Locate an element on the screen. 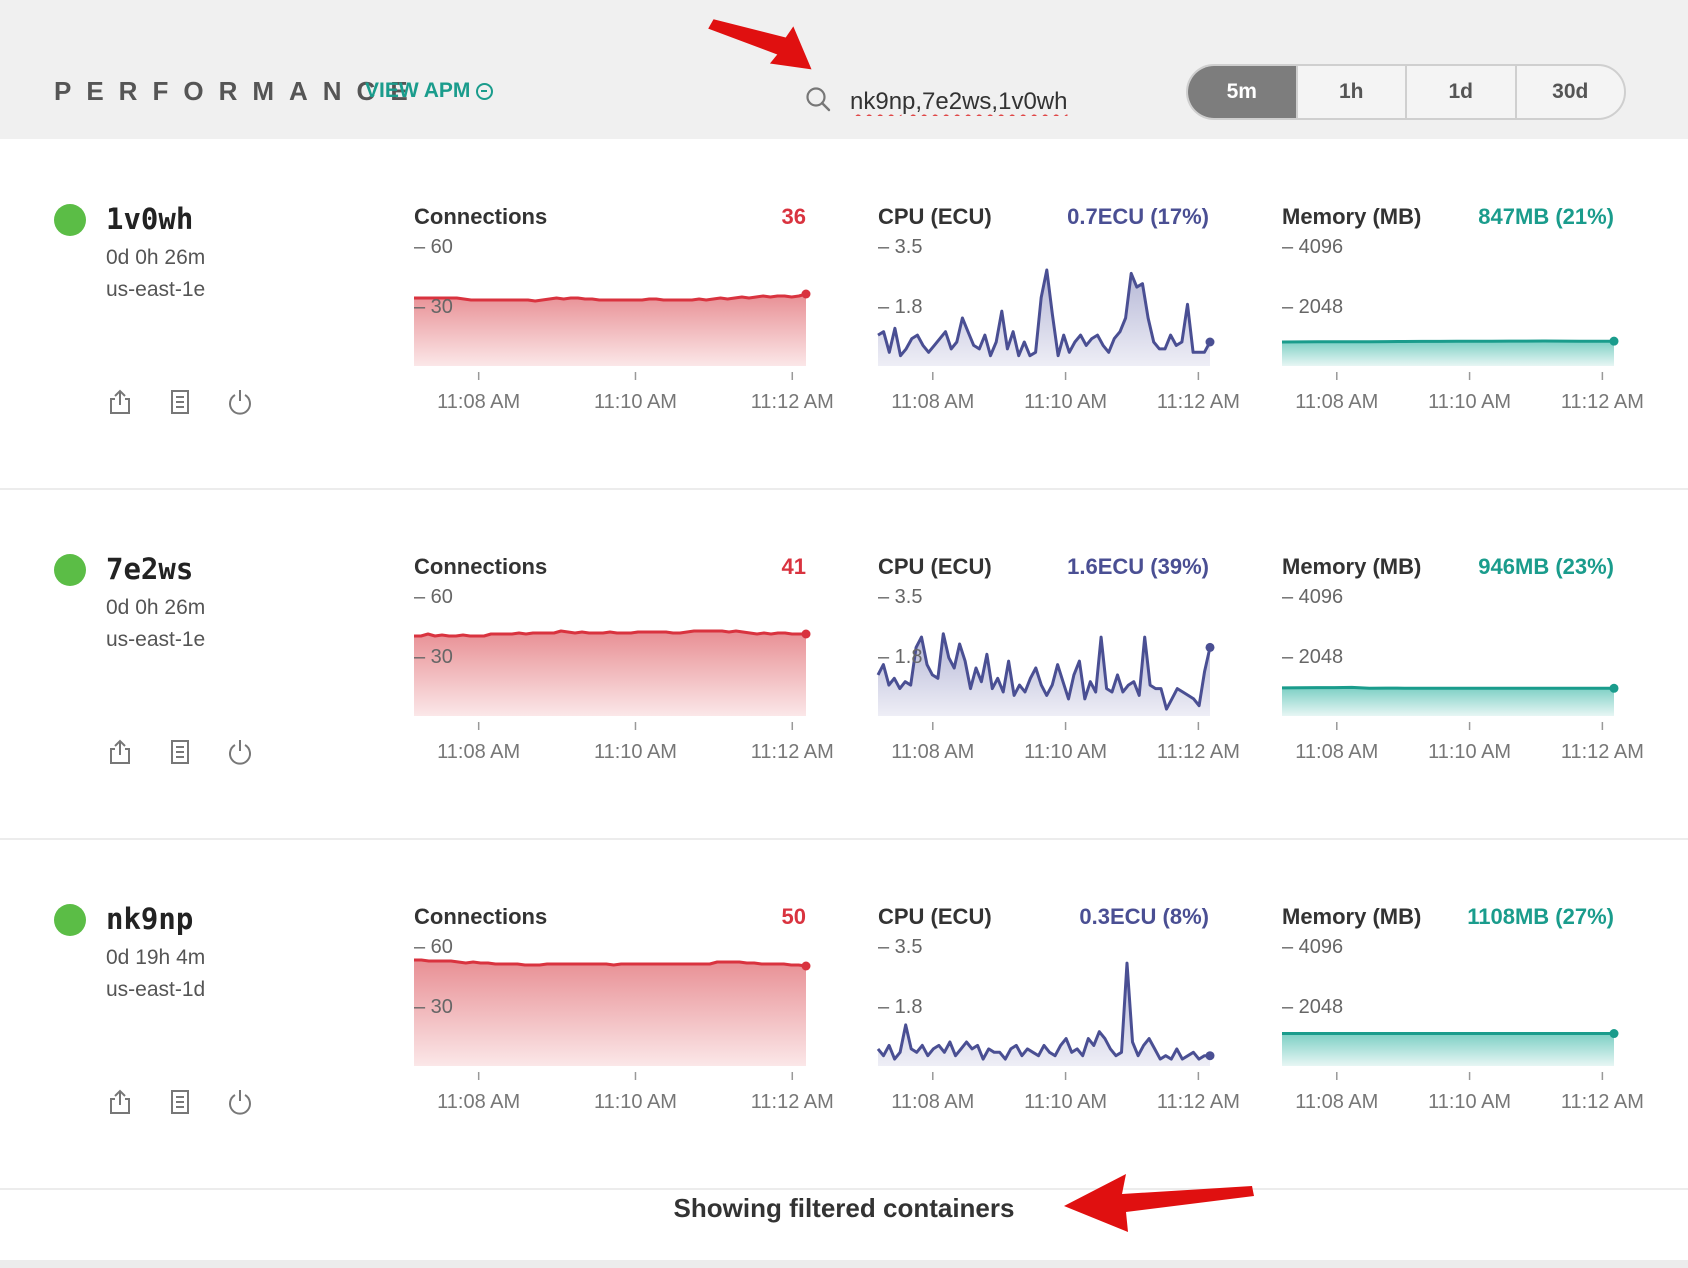  bottom-divider is located at coordinates (844, 1264).